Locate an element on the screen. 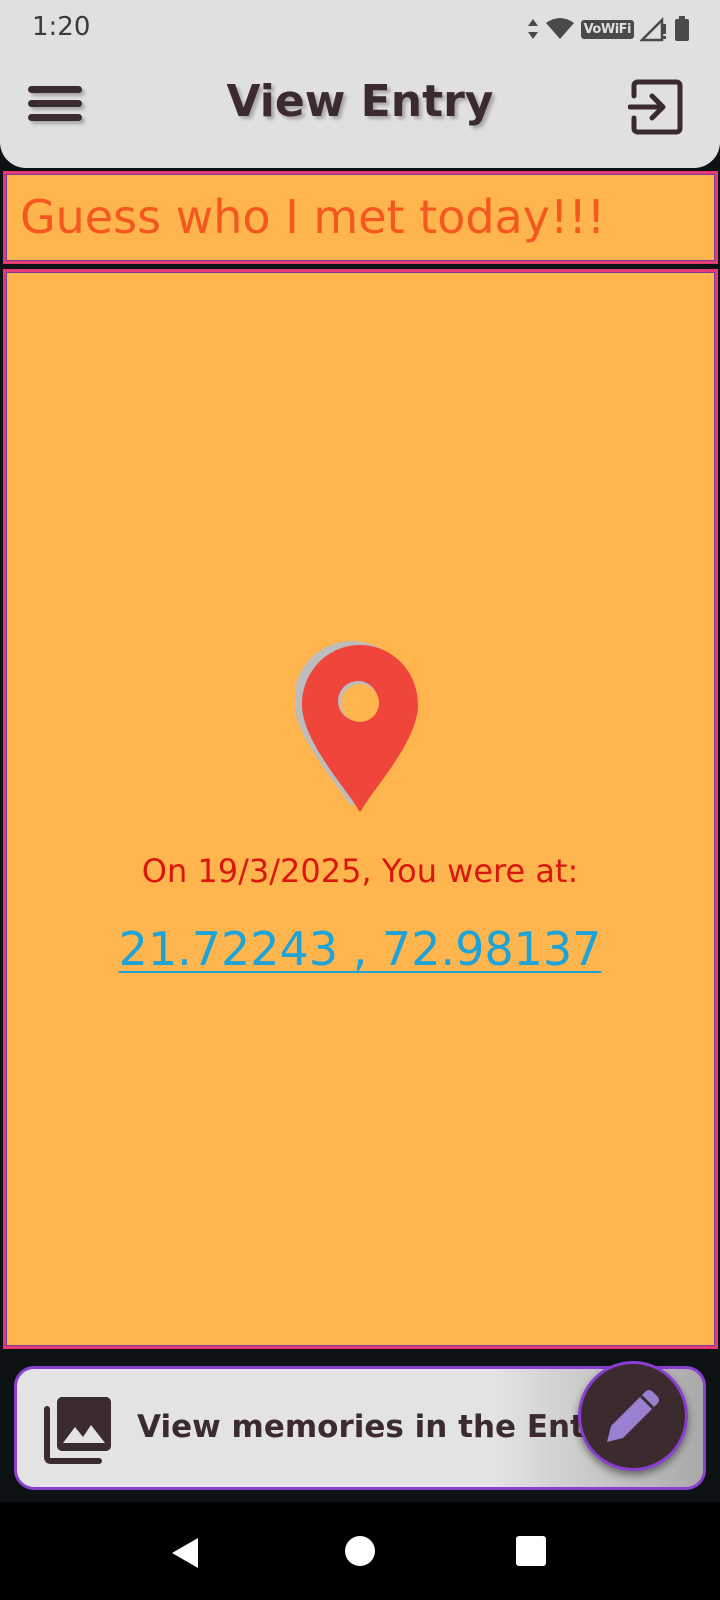 This screenshot has height=1600, width=720. map-pin-icon is located at coordinates (357, 726).